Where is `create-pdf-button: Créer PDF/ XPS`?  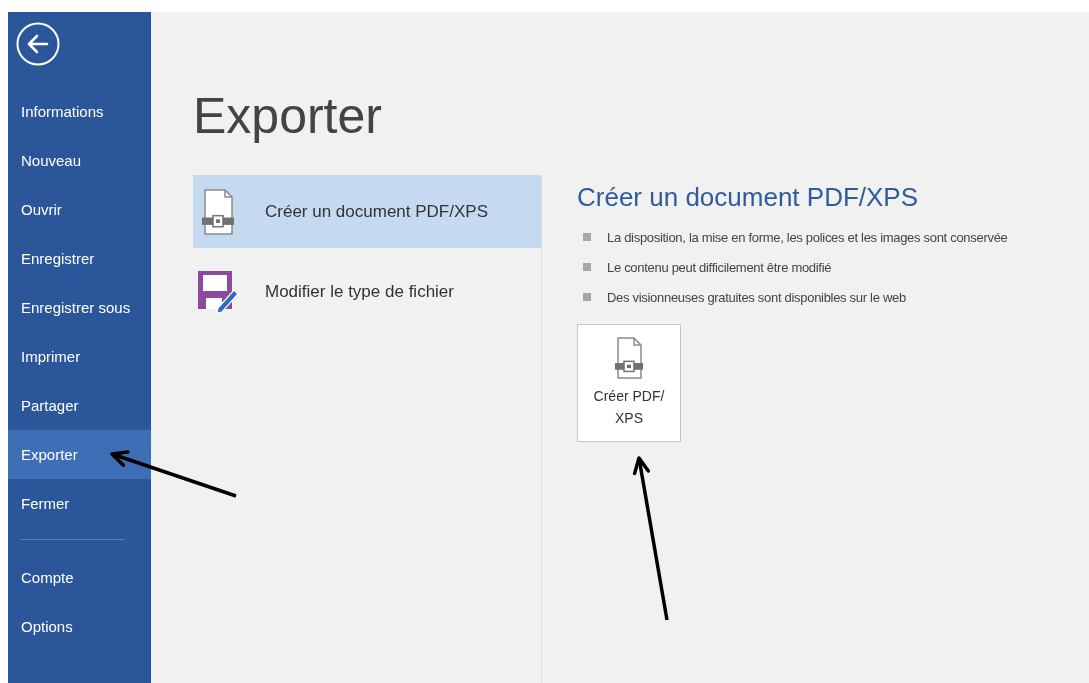 create-pdf-button: Créer PDF/ XPS is located at coordinates (629, 383).